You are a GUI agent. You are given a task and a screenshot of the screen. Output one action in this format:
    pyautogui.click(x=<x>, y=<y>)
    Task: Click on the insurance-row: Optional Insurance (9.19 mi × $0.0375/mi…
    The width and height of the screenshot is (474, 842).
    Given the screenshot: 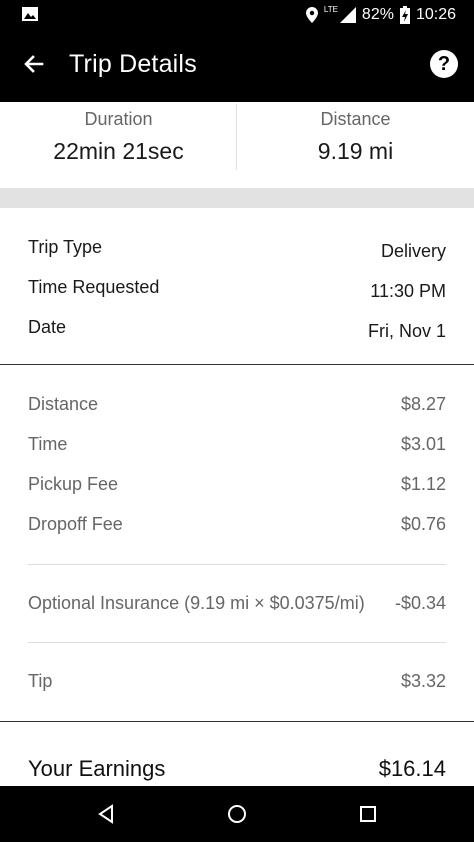 What is the action you would take?
    pyautogui.click(x=237, y=605)
    